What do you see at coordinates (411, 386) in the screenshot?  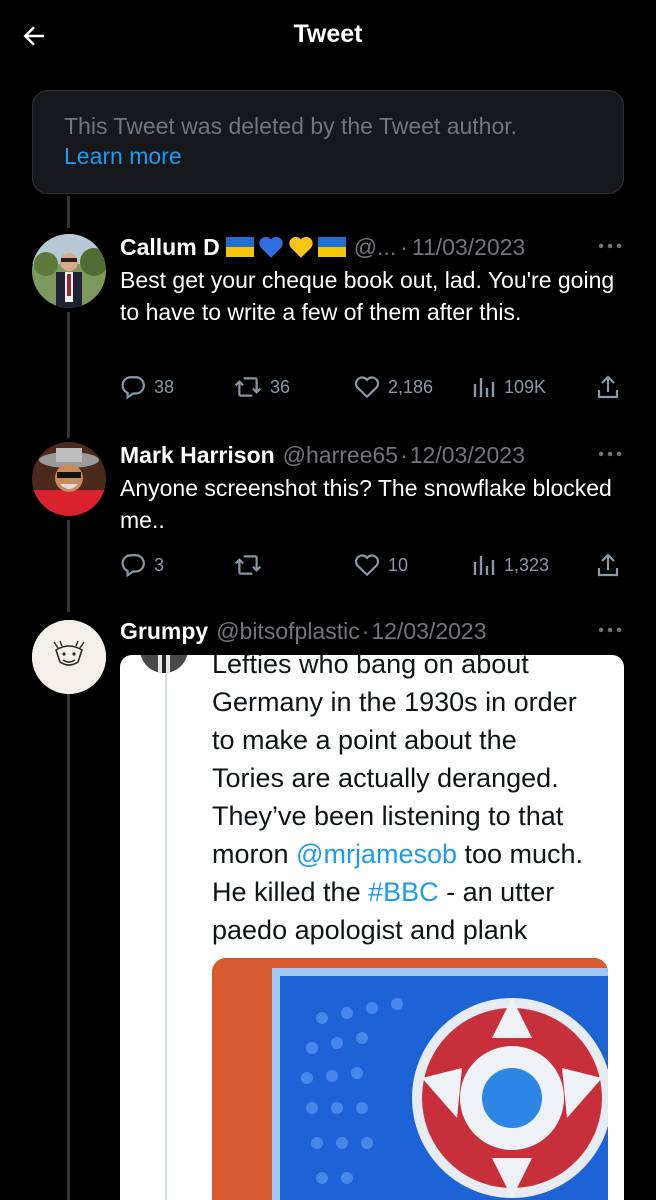 I see `like-count: 2,186` at bounding box center [411, 386].